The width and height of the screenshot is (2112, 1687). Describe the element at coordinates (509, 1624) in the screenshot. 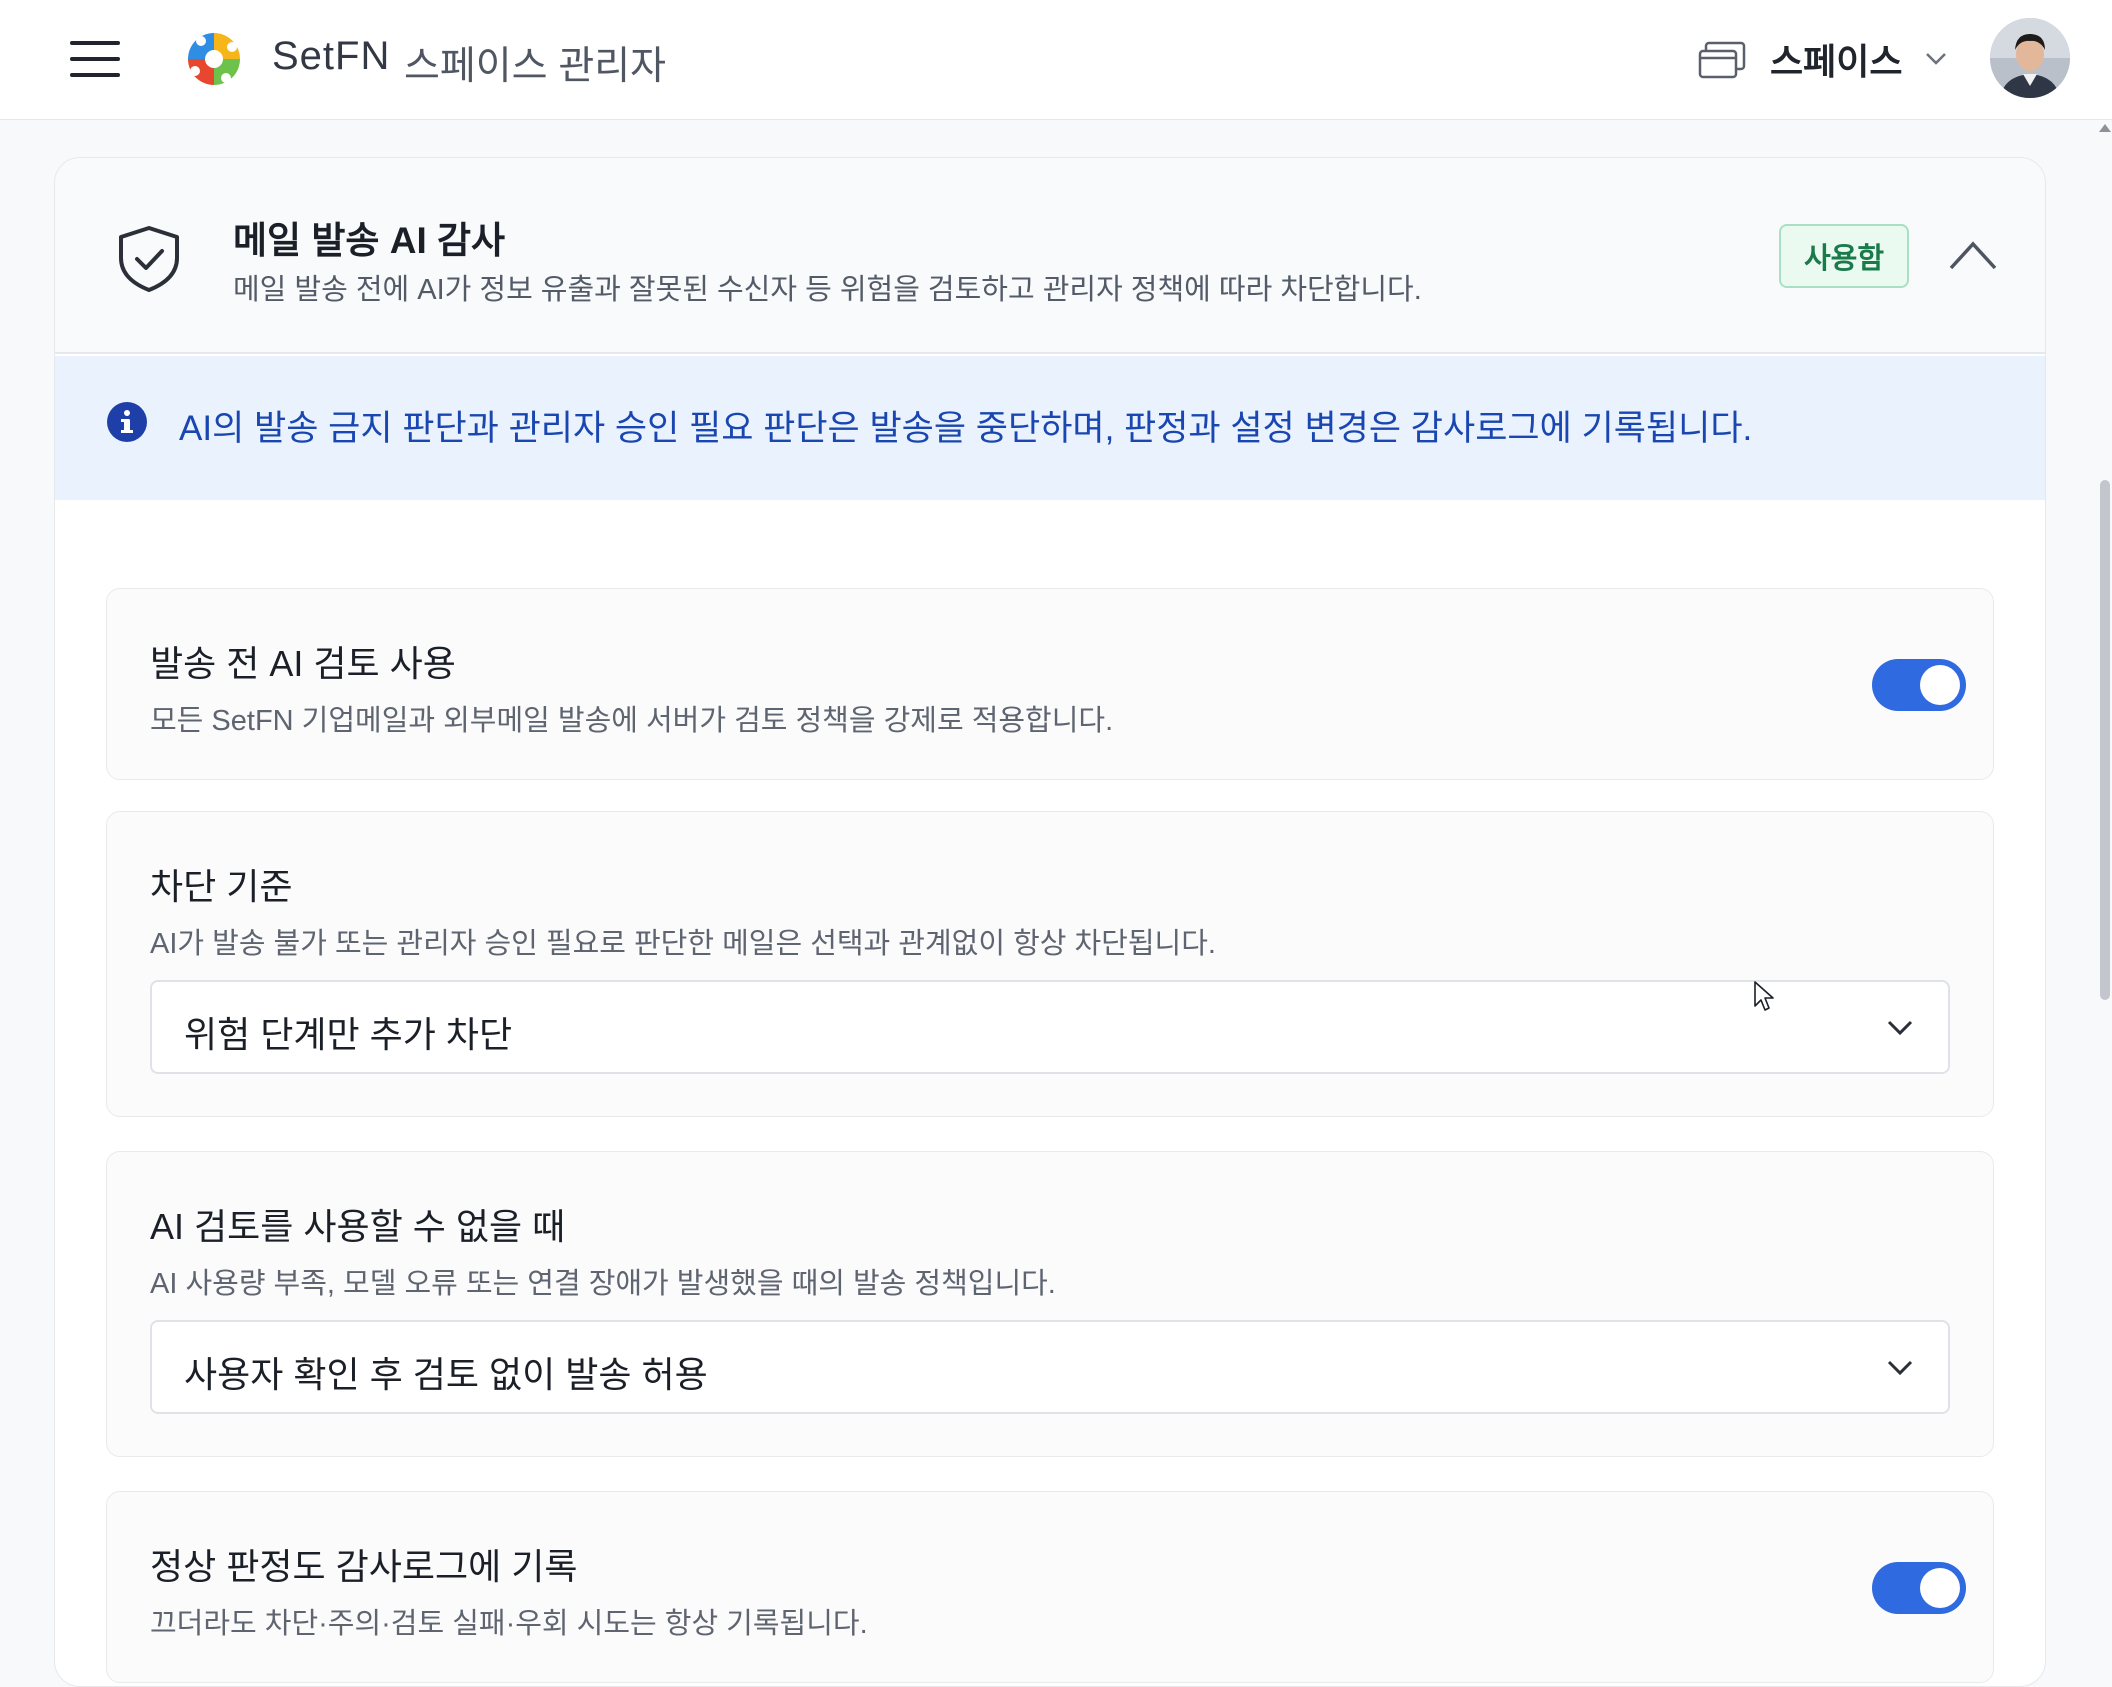

I see `setting-description: 끄더라도 차단·주의·검토 실패·우회 시도는 항상 기록됩니다.` at that location.